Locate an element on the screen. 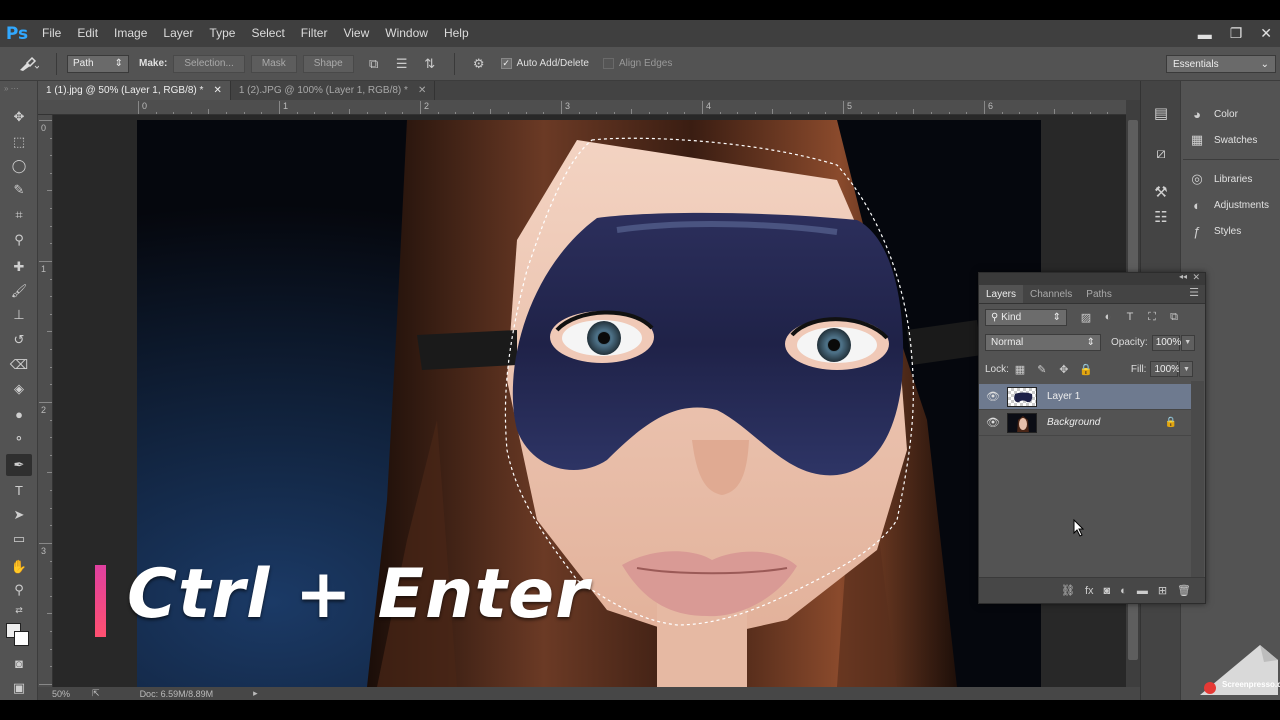  filter-adjustment-icon: ◐ is located at coordinates (1108, 317).